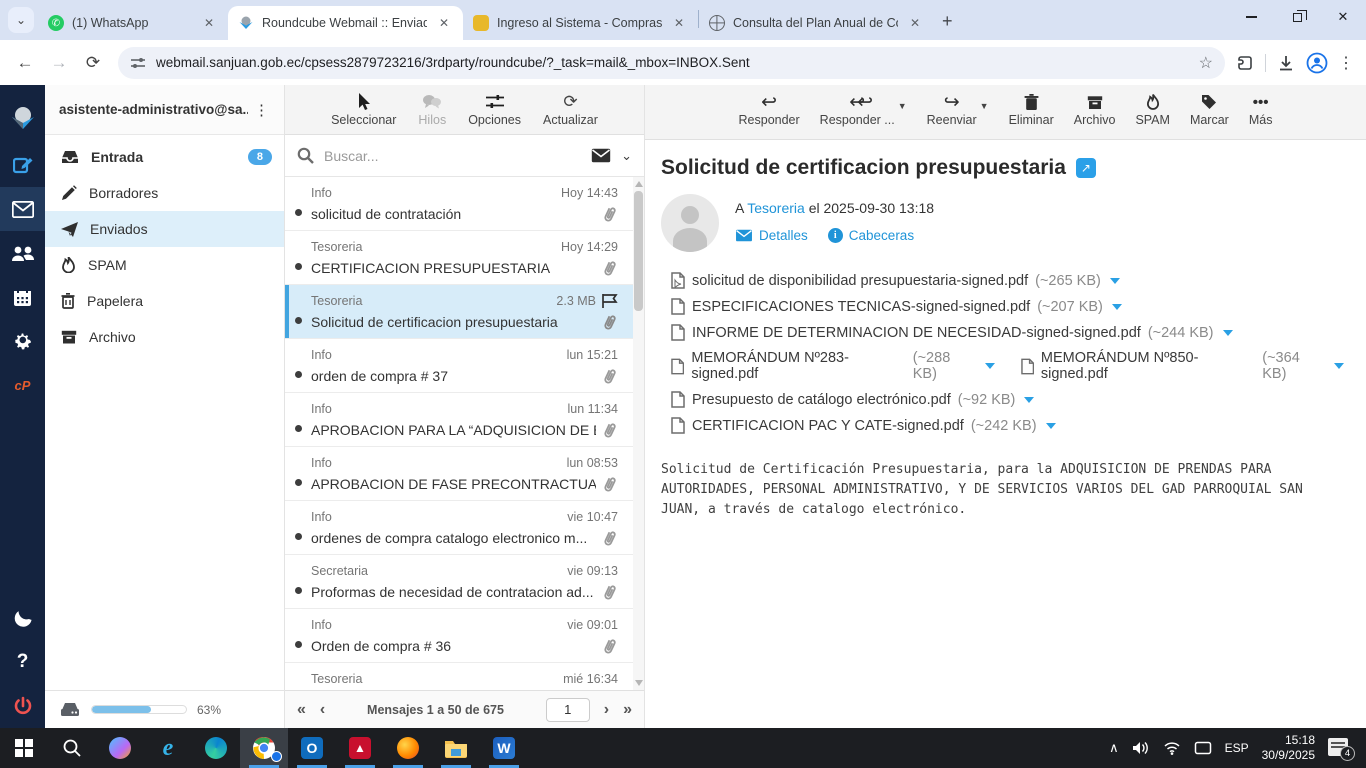  Describe the element at coordinates (22, 341) in the screenshot. I see `settings-nav-button` at that location.